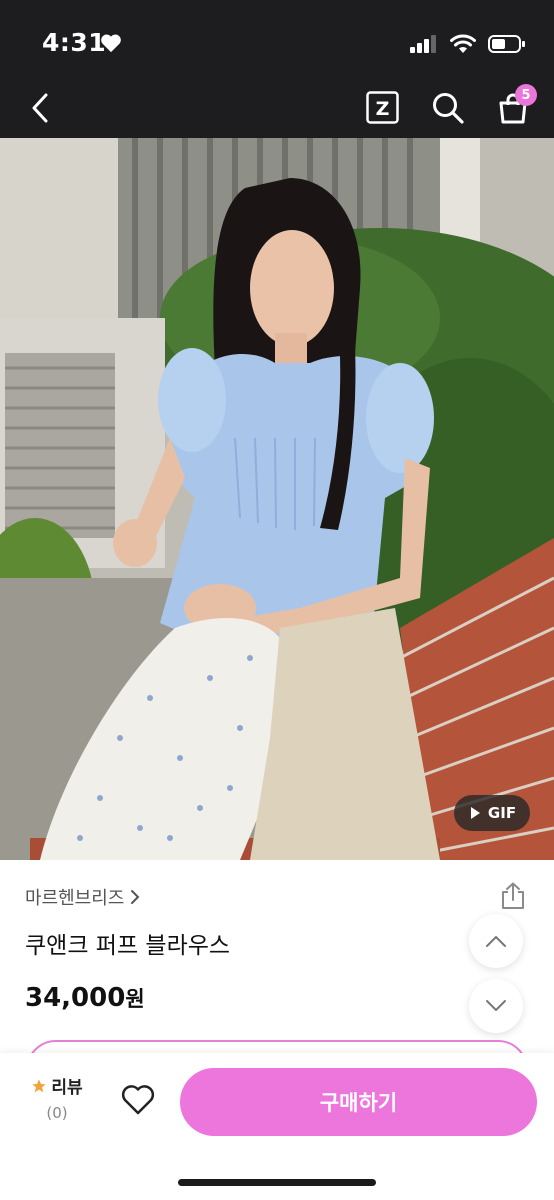  I want to click on buy-button: 구매하기, so click(358, 1102).